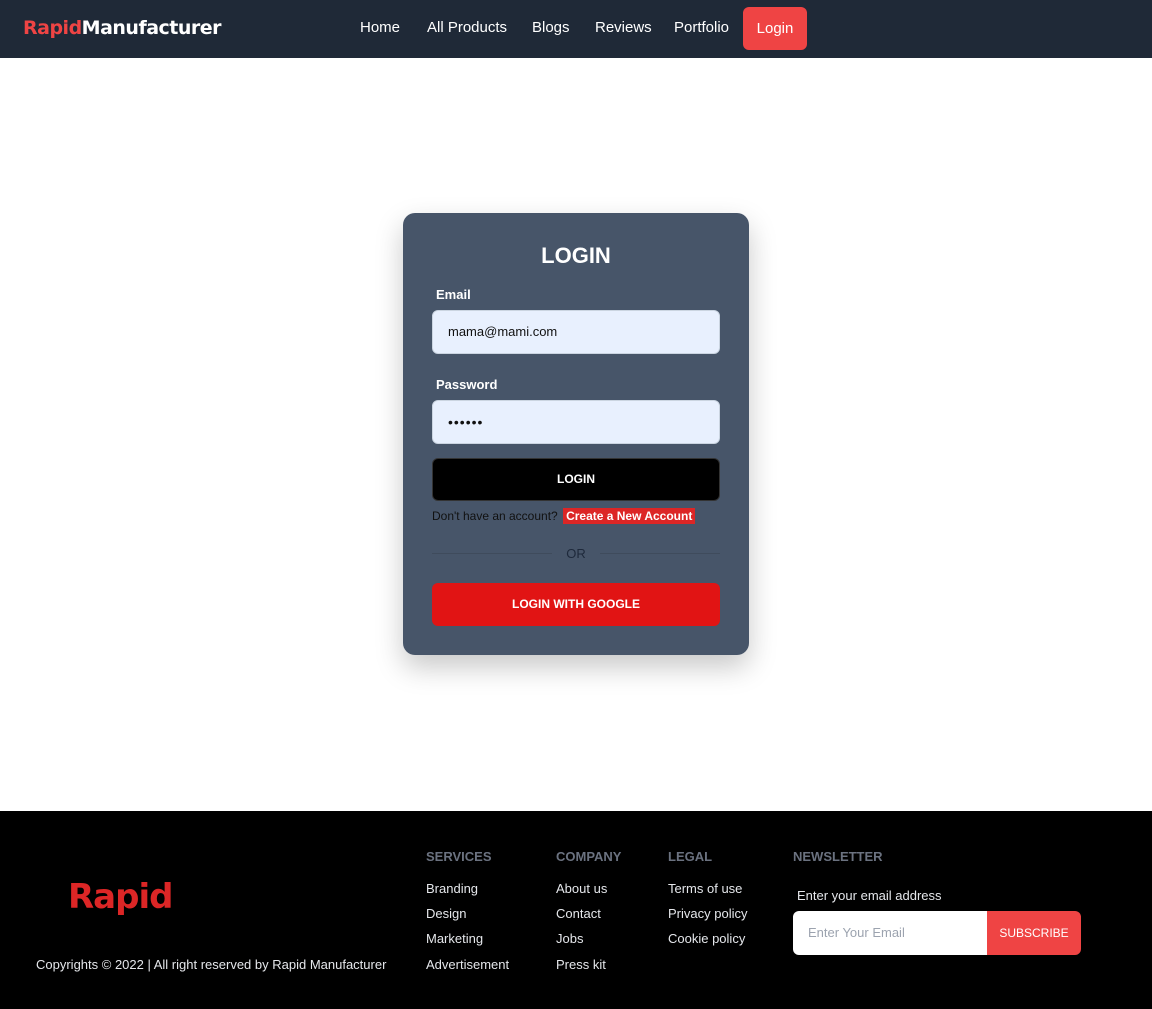 This screenshot has width=1152, height=1009. What do you see at coordinates (576, 479) in the screenshot?
I see `login-button: LOGIN` at bounding box center [576, 479].